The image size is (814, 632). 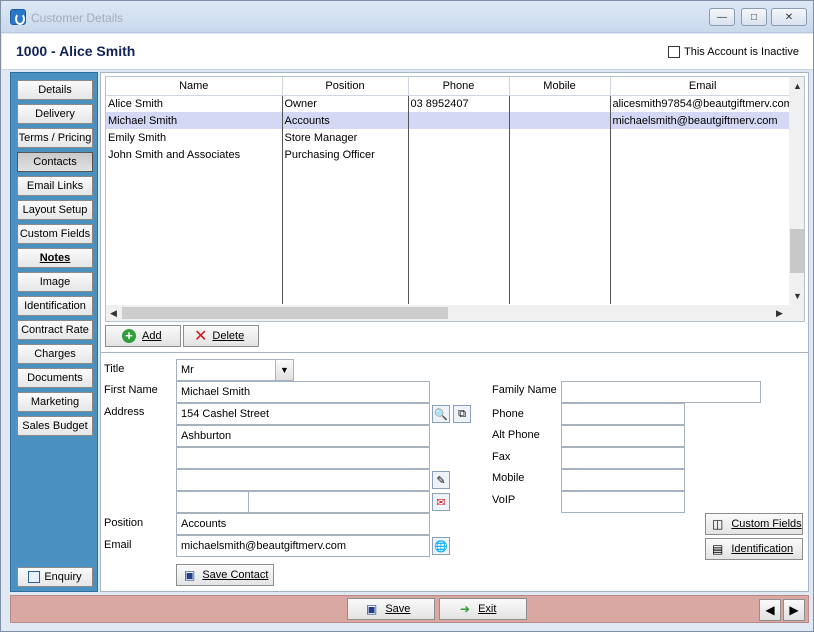 What do you see at coordinates (441, 546) in the screenshot?
I see `globe-email-icon: 🌐` at bounding box center [441, 546].